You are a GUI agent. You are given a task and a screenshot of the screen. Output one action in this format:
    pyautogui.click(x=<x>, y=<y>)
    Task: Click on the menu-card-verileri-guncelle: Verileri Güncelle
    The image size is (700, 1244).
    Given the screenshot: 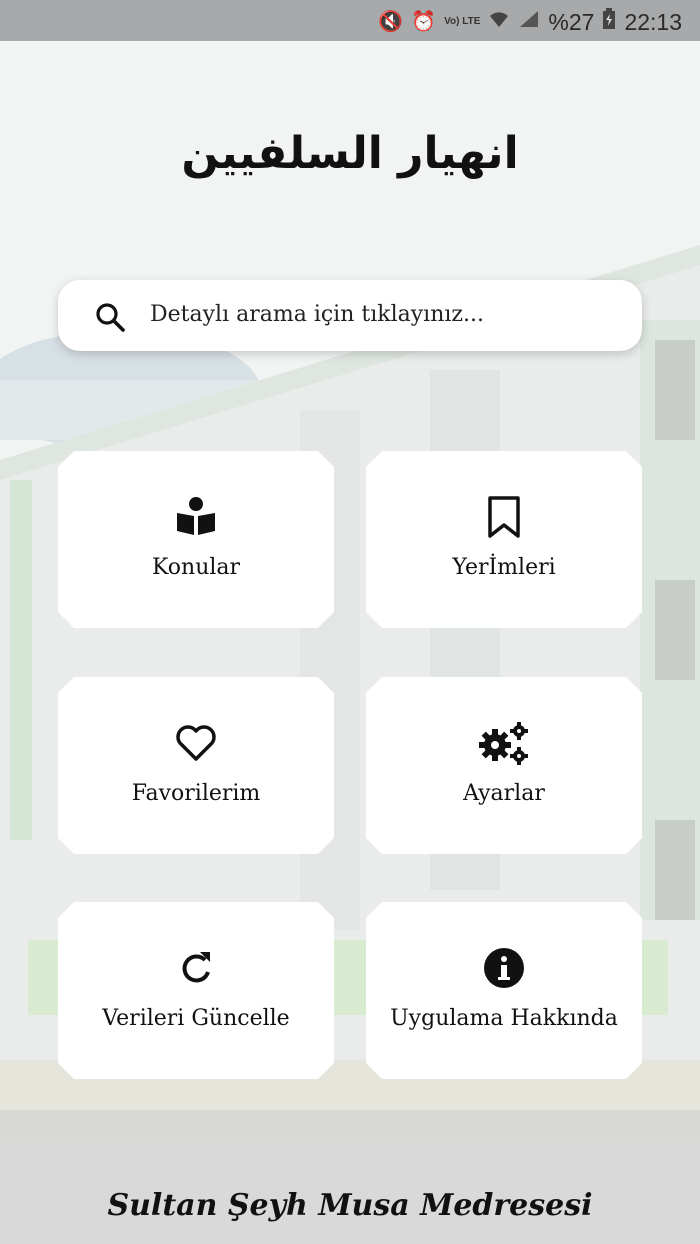 What is the action you would take?
    pyautogui.click(x=196, y=990)
    